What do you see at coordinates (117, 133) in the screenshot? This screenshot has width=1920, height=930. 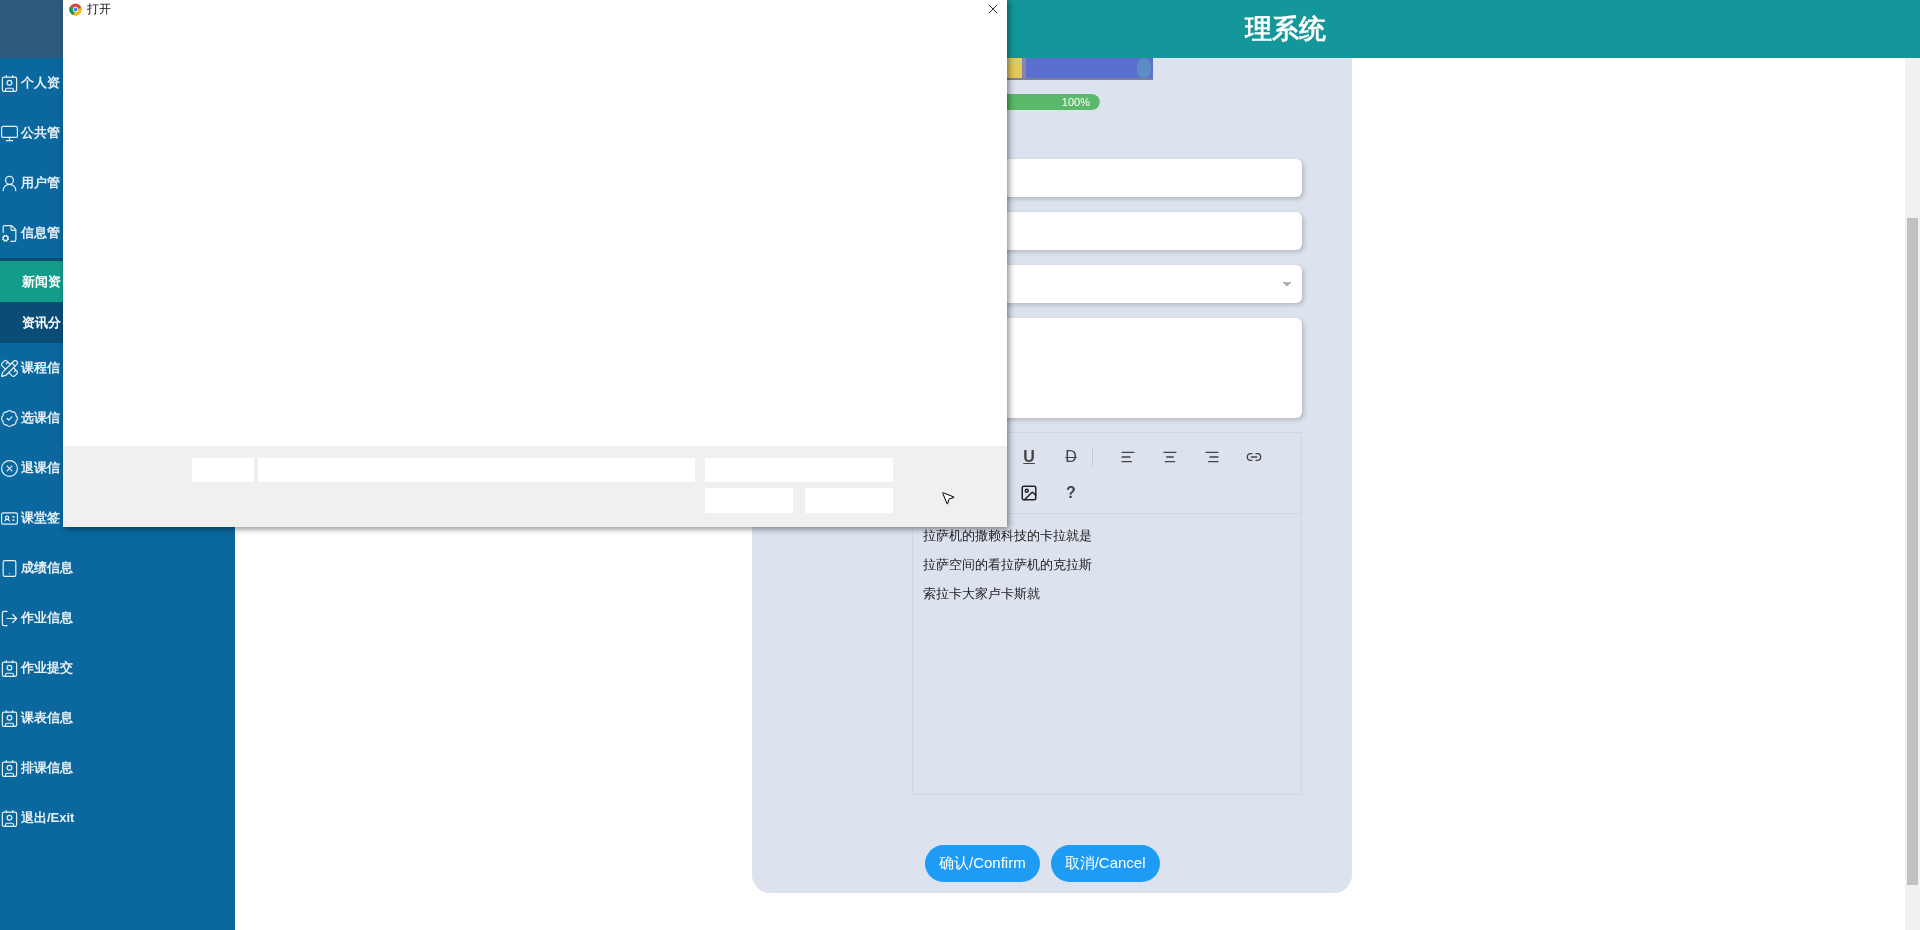 I see `sidebar-item: 公共管` at bounding box center [117, 133].